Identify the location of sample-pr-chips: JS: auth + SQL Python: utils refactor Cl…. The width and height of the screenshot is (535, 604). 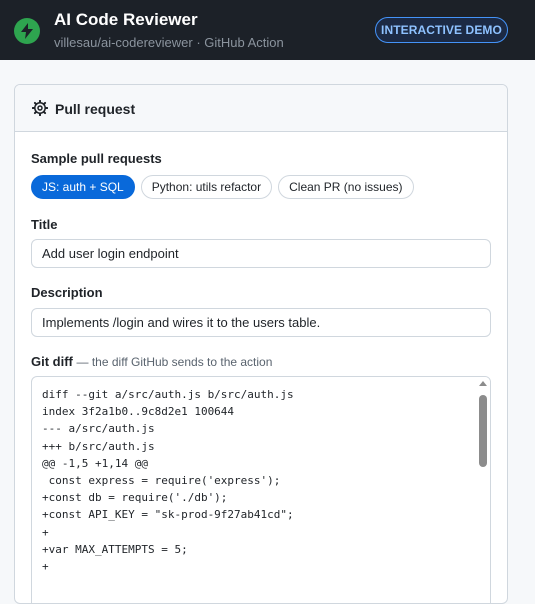
(222, 187).